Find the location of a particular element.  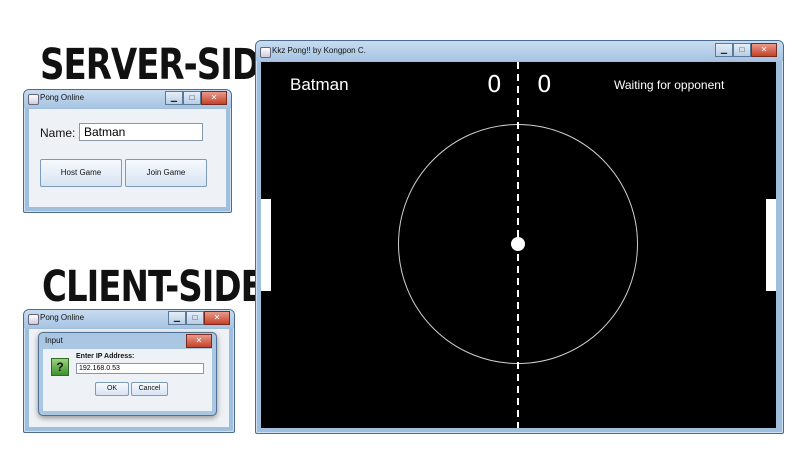

input-dialog: Input ✕ ? Enter IP Address: OK Cancel is located at coordinates (127, 374).